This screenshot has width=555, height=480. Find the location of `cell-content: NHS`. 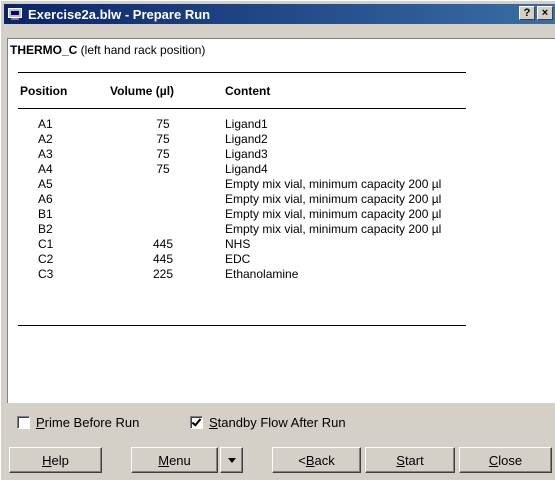

cell-content: NHS is located at coordinates (238, 244).